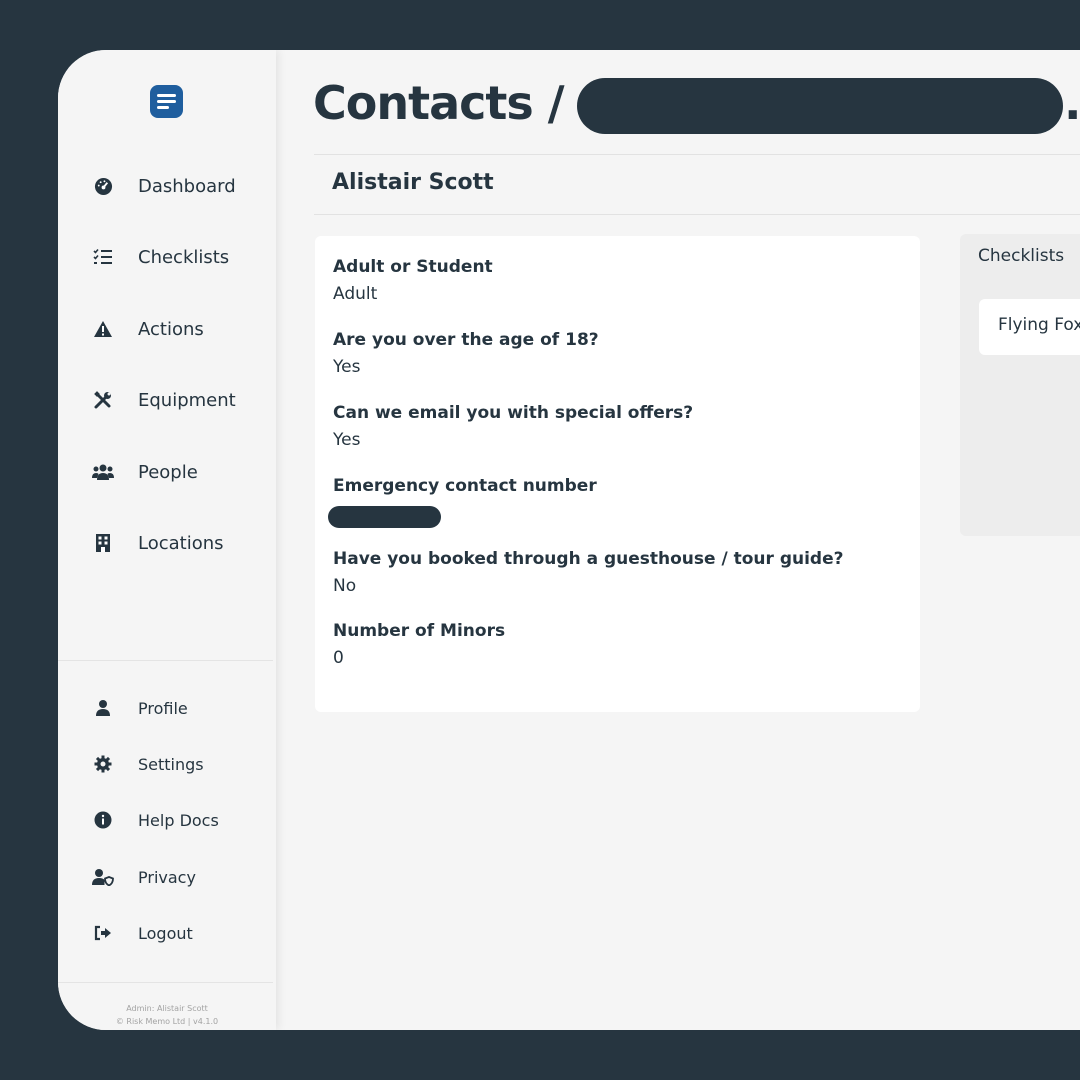 This screenshot has height=1080, width=1080. Describe the element at coordinates (103, 400) in the screenshot. I see `tools-icon` at that location.